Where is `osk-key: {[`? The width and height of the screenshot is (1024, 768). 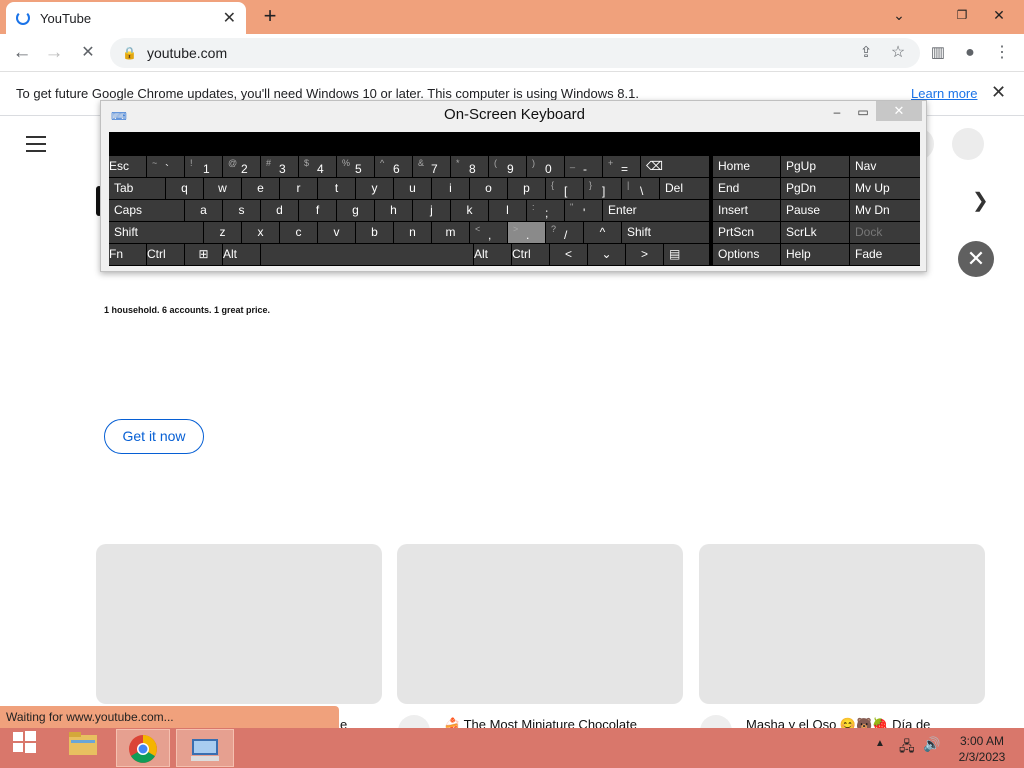 osk-key: {[ is located at coordinates (564, 188).